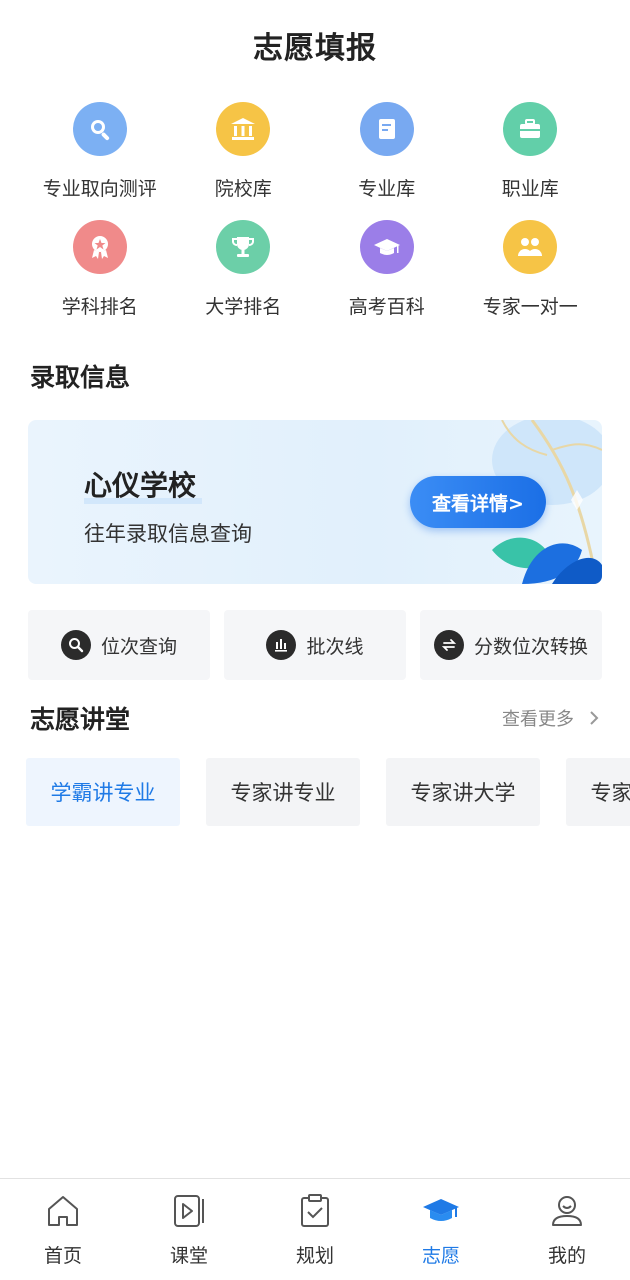 The width and height of the screenshot is (630, 1280). What do you see at coordinates (189, 1211) in the screenshot?
I see `video-icon` at bounding box center [189, 1211].